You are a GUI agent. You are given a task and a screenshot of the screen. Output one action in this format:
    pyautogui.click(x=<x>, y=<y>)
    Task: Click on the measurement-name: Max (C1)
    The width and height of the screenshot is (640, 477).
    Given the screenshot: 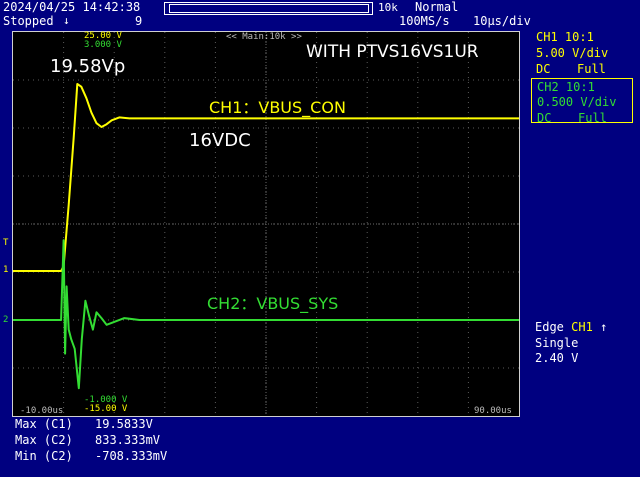 What is the action you would take?
    pyautogui.click(x=44, y=424)
    